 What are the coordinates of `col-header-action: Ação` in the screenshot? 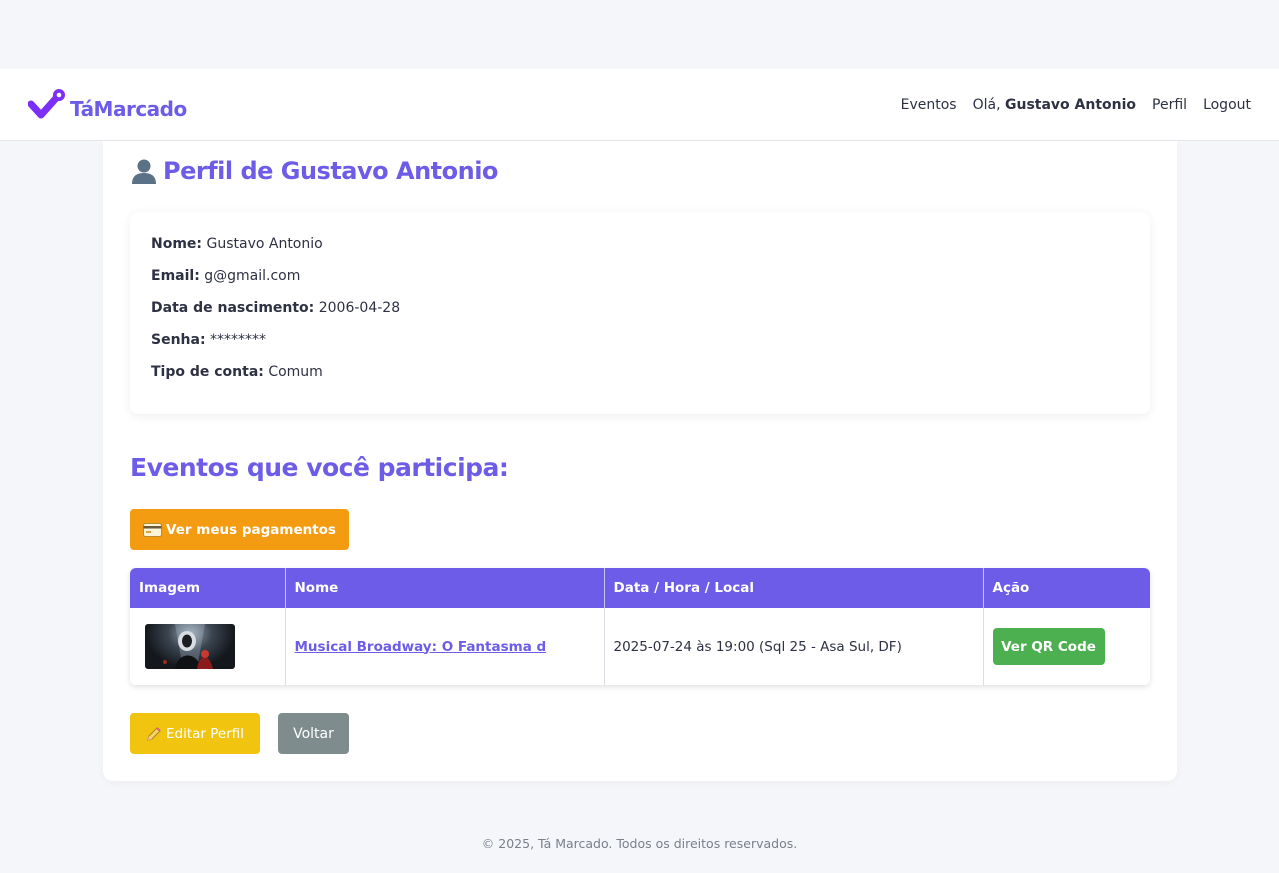 It's located at (1066, 588).